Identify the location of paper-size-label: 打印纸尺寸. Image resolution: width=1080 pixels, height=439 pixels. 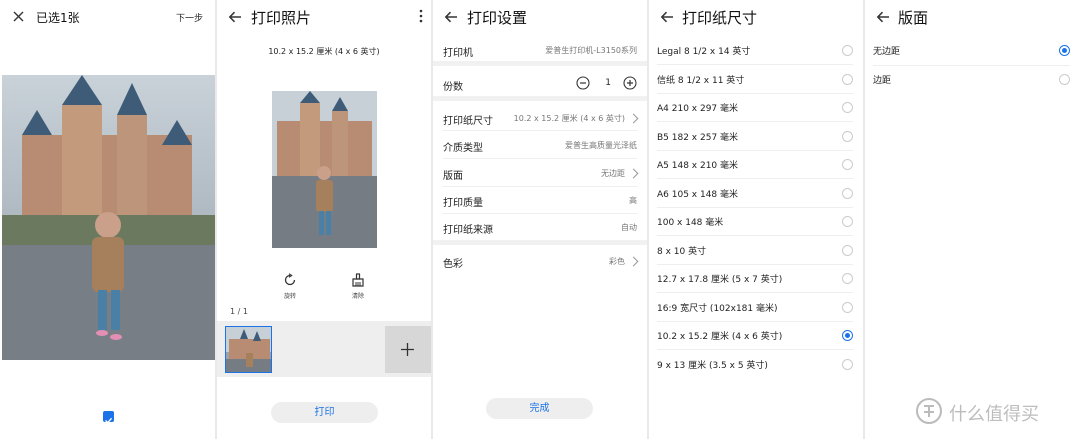
(468, 121).